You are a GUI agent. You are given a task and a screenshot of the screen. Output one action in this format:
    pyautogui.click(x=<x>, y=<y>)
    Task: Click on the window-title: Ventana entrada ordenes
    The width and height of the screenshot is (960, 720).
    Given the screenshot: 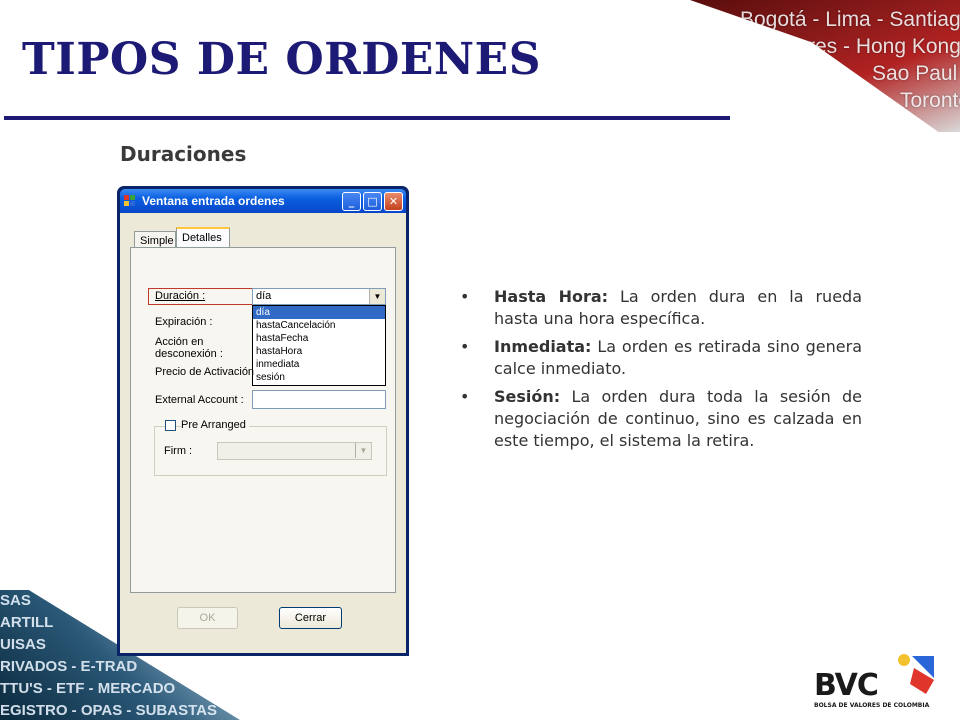 What is the action you would take?
    pyautogui.click(x=213, y=201)
    